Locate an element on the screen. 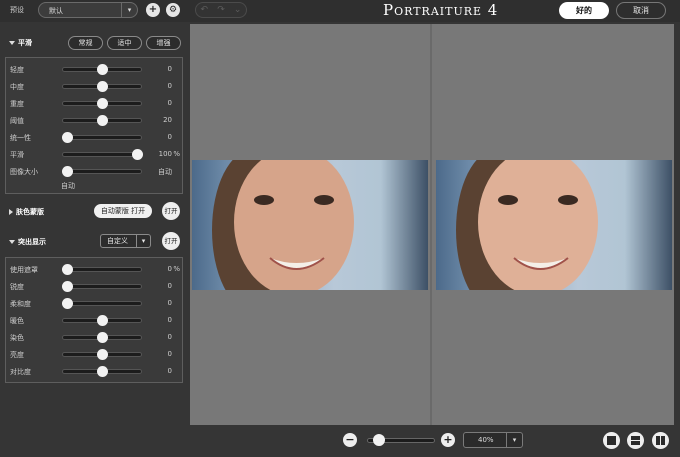 The height and width of the screenshot is (457, 680). ok-button: 好的 is located at coordinates (584, 10).